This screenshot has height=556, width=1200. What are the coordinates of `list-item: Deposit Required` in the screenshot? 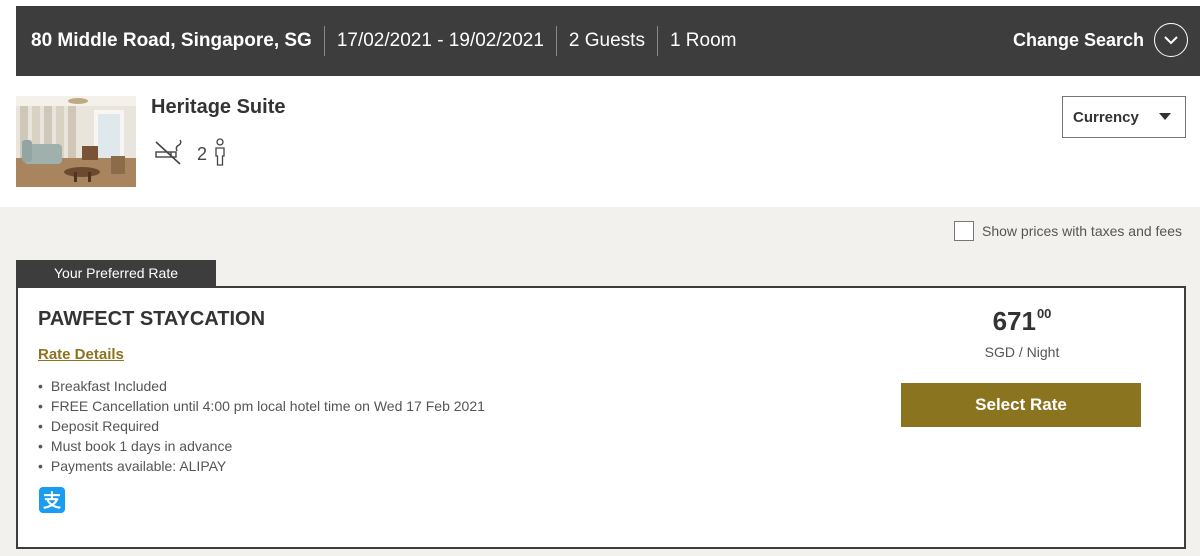 It's located at (261, 426).